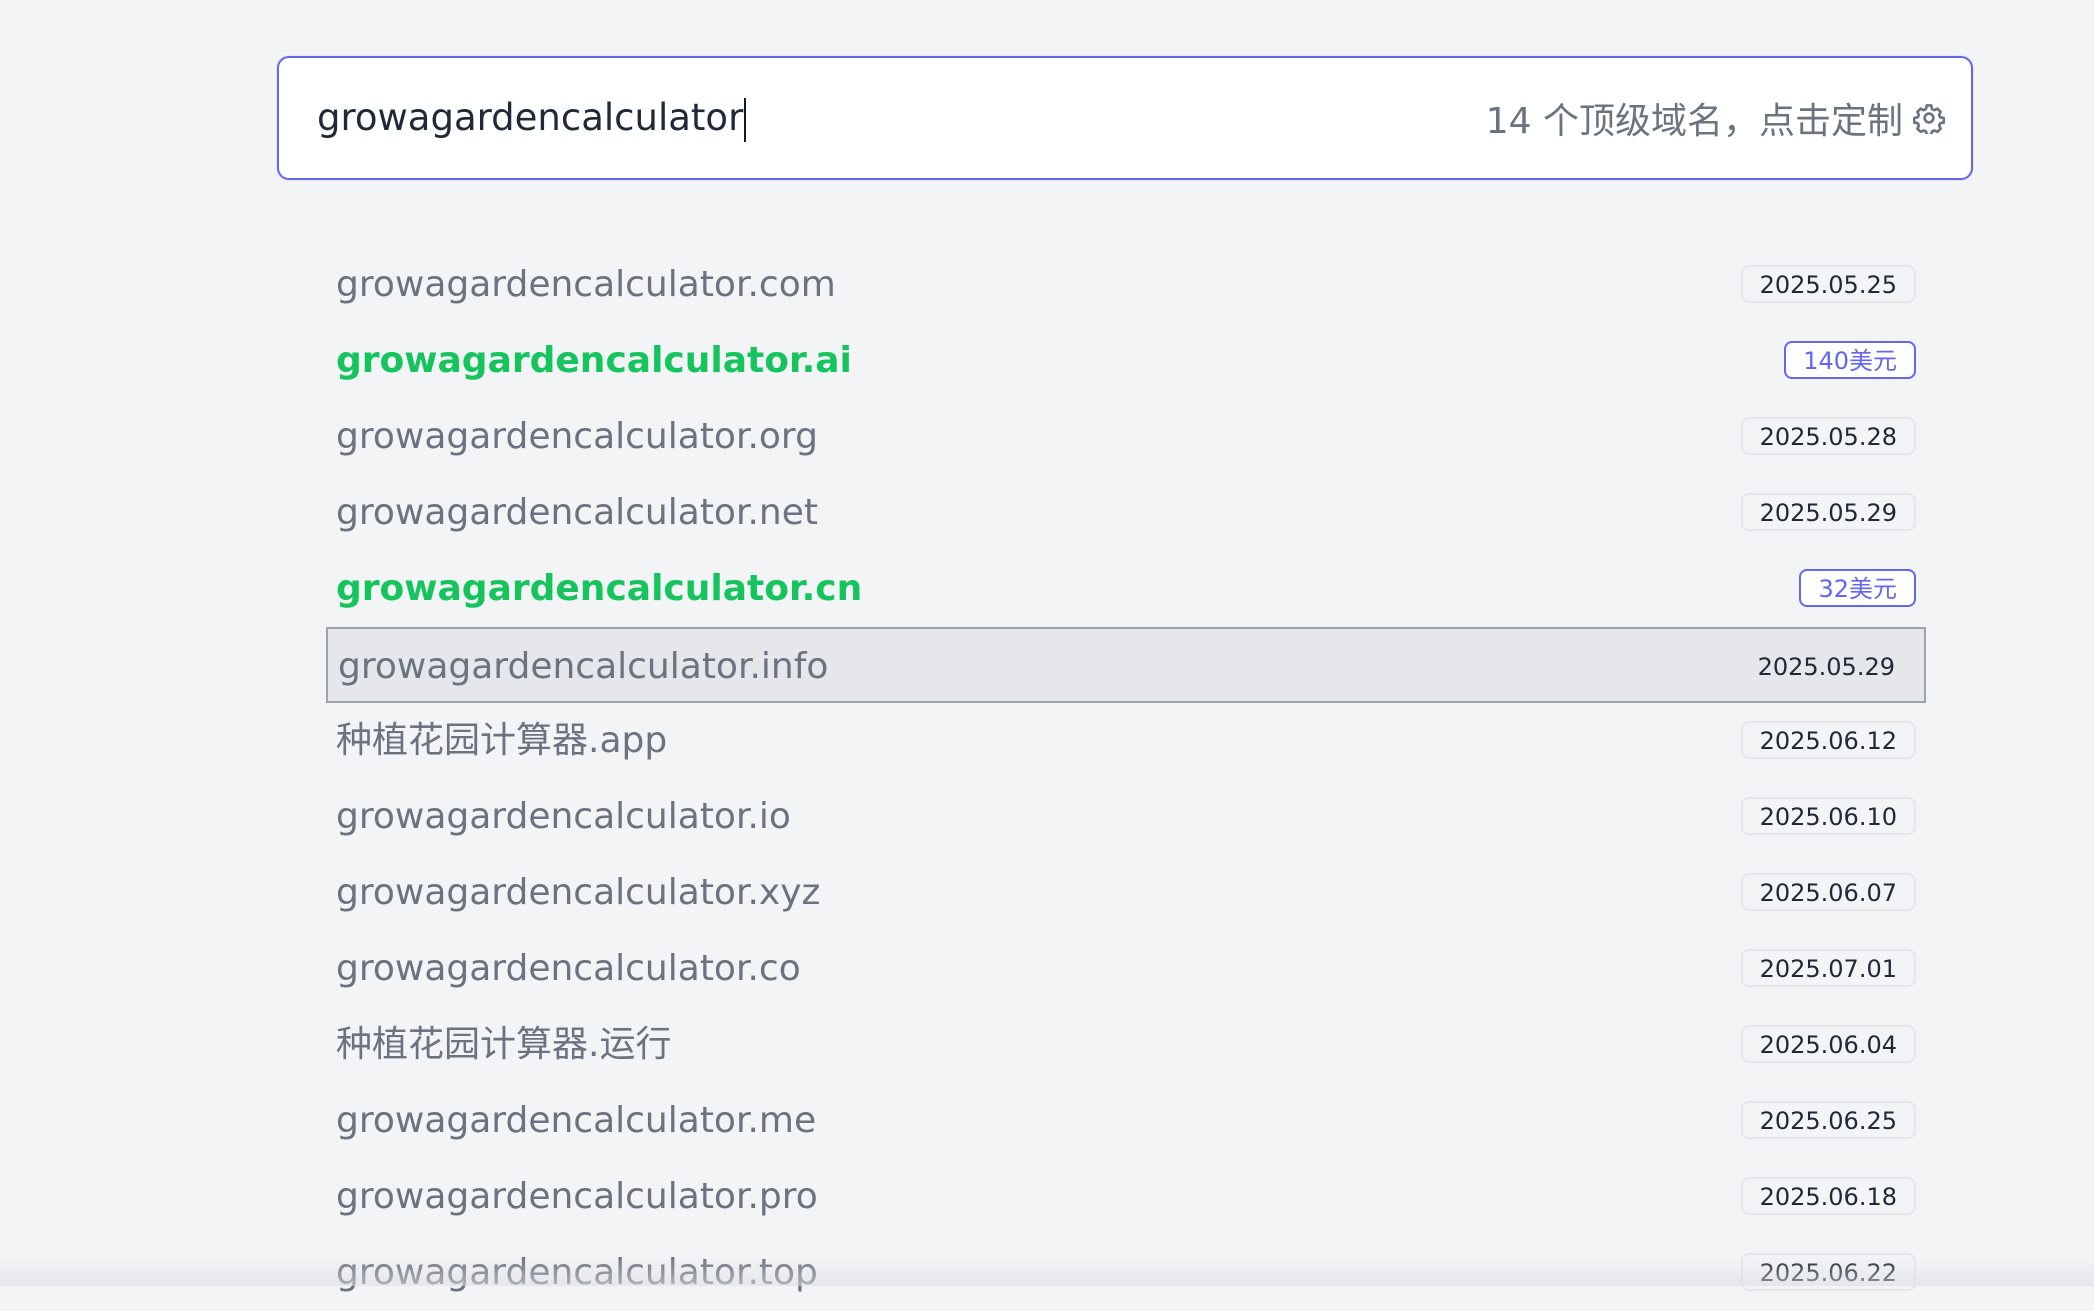 The width and height of the screenshot is (2094, 1311). What do you see at coordinates (1850, 360) in the screenshot?
I see `price-badge: 140美元` at bounding box center [1850, 360].